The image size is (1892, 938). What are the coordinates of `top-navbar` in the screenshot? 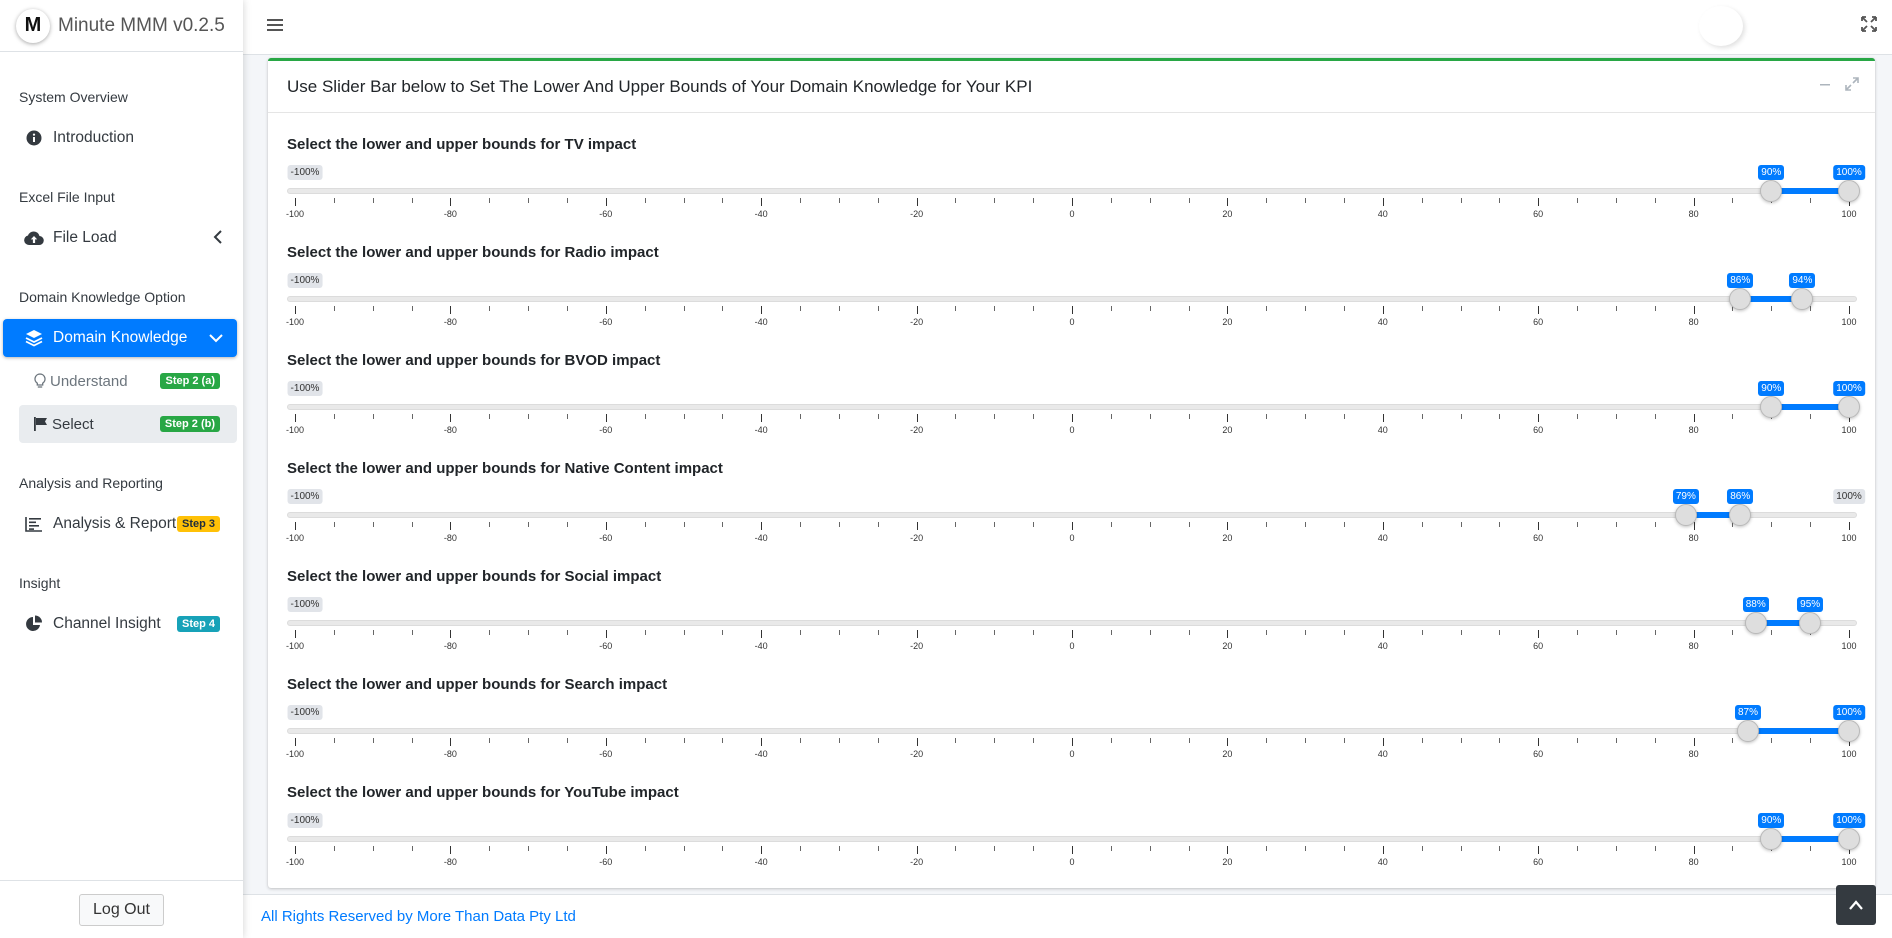 It's located at (1067, 27).